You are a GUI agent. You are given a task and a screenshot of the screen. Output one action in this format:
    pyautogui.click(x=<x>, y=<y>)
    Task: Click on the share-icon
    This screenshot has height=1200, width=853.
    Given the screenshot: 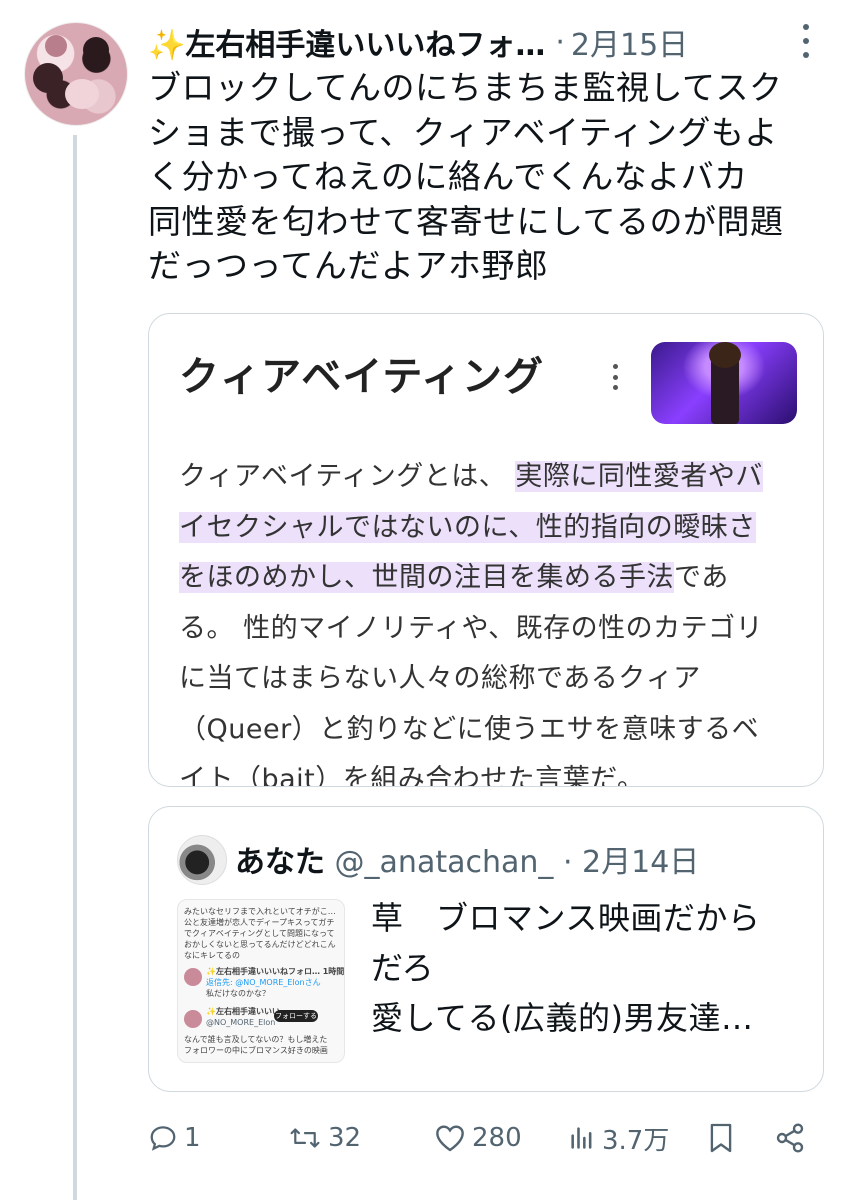 What is the action you would take?
    pyautogui.click(x=790, y=1138)
    